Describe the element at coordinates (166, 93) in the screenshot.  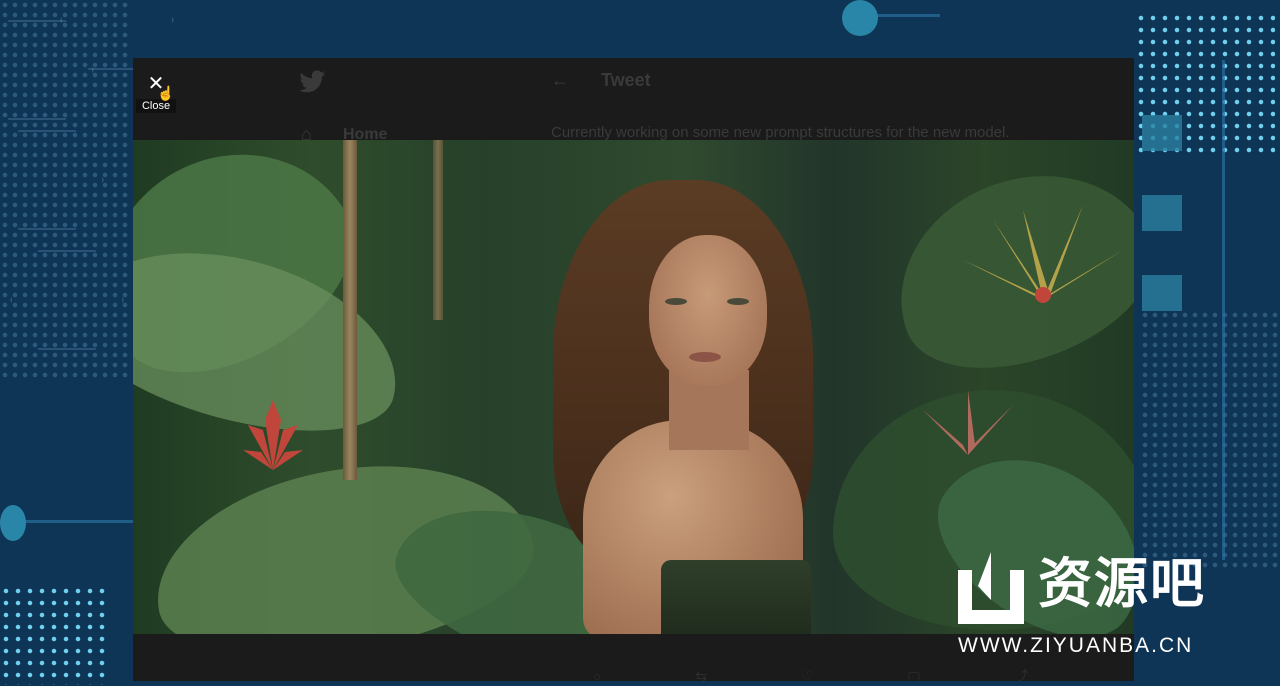
I see `hand-cursor-icon: ☝` at that location.